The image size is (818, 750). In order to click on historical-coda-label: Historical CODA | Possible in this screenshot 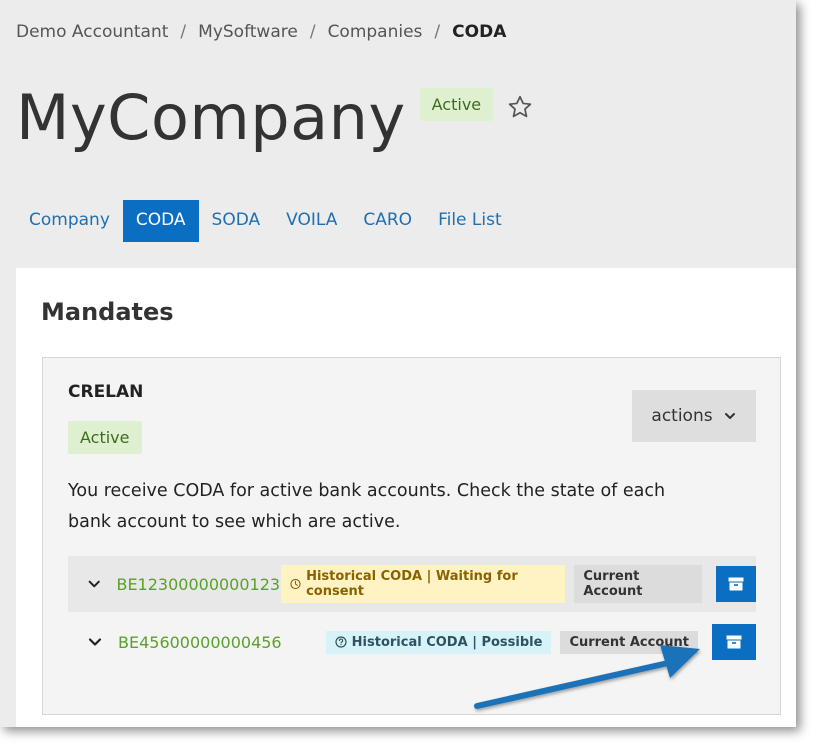, I will do `click(447, 642)`.